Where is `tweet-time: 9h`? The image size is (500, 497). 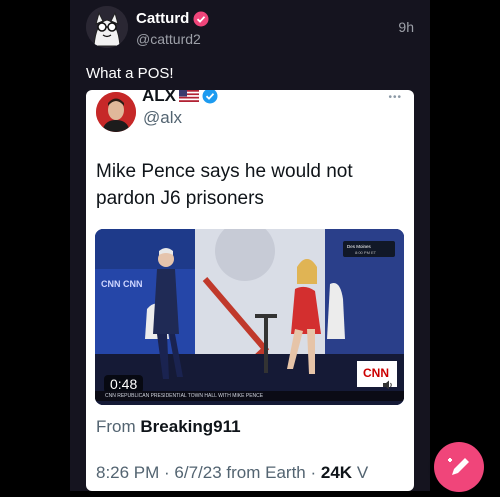
tweet-time: 9h is located at coordinates (406, 27).